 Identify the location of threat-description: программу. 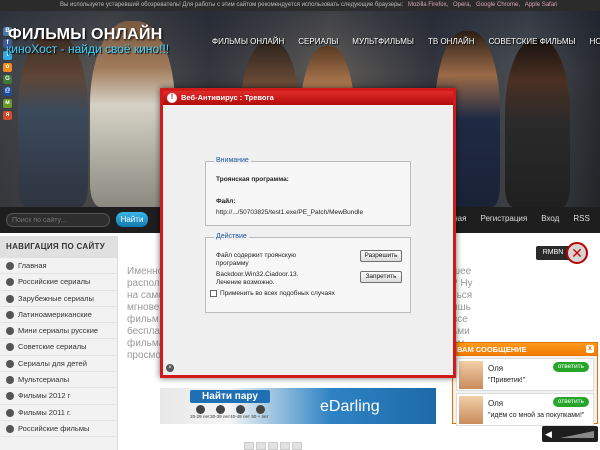
(232, 263).